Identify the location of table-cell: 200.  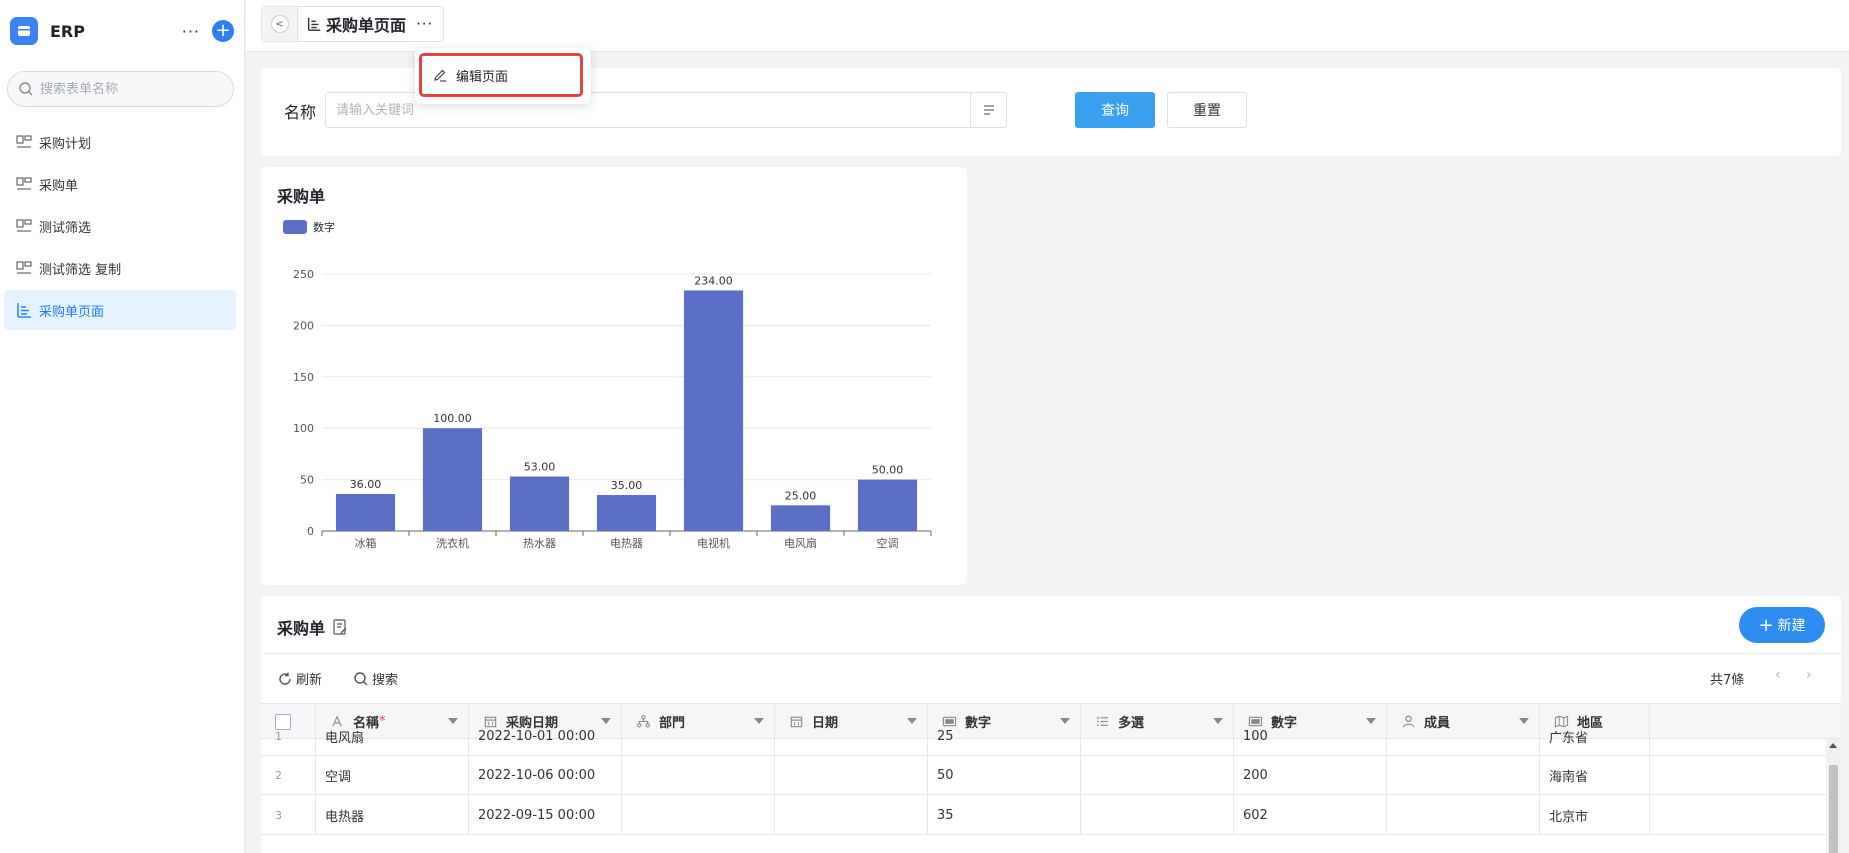
(1310, 775).